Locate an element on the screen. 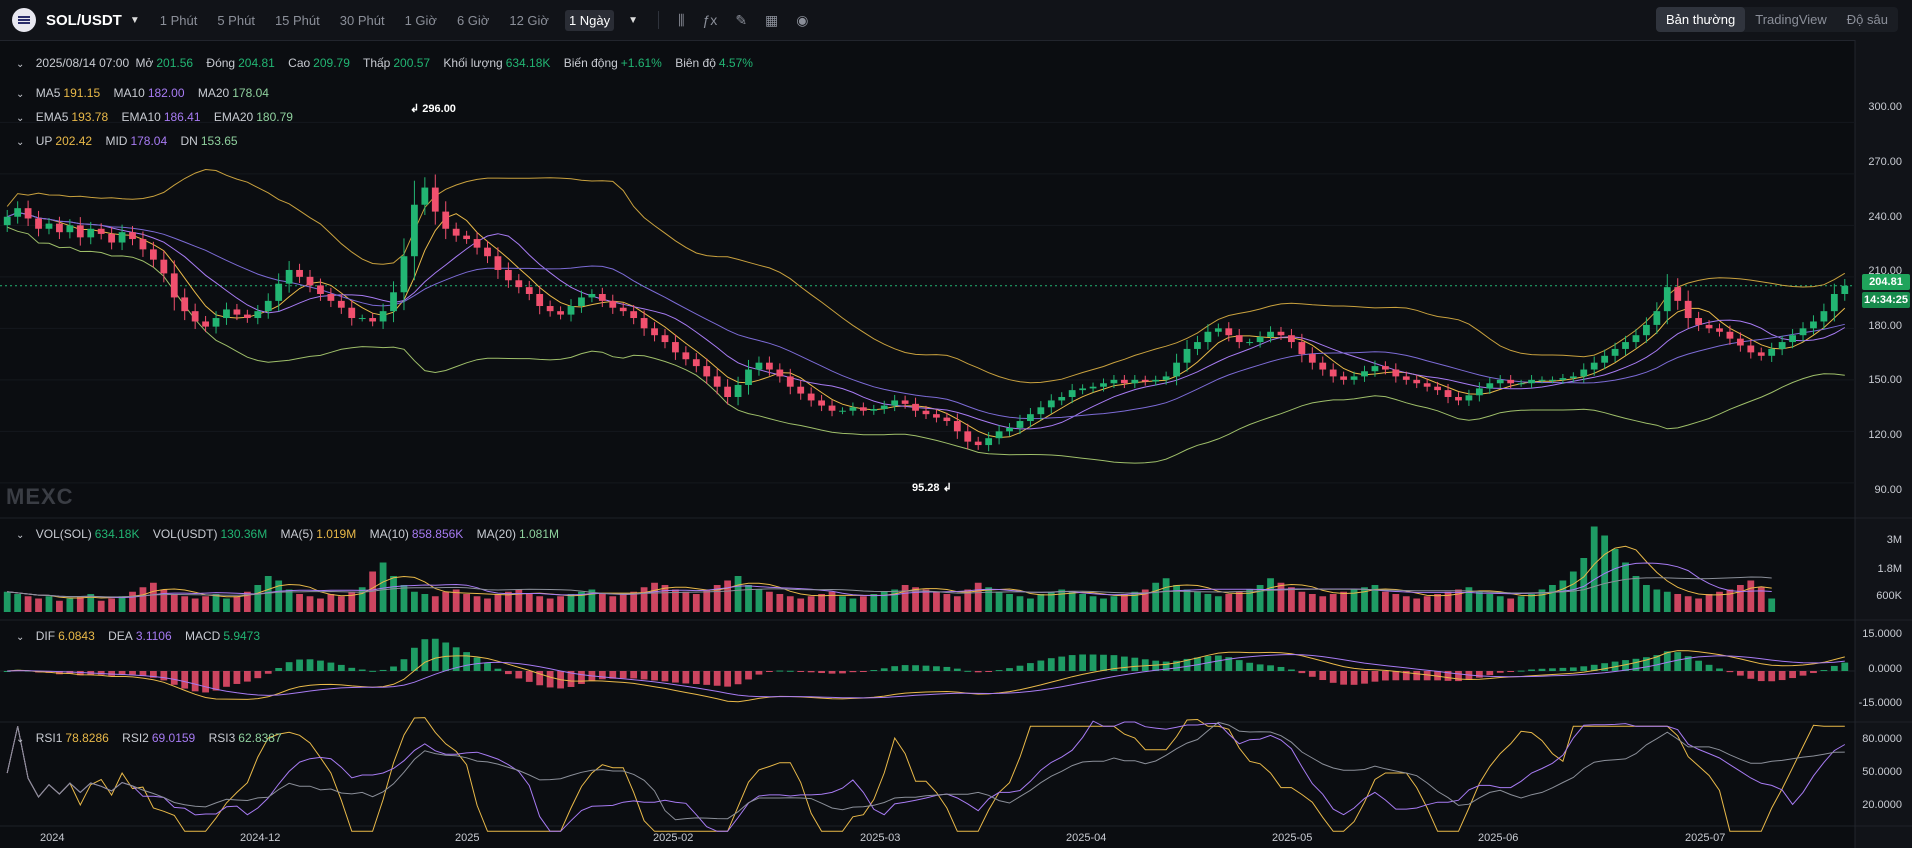 This screenshot has height=848, width=1912. boll-up-label: UP is located at coordinates (44, 141).